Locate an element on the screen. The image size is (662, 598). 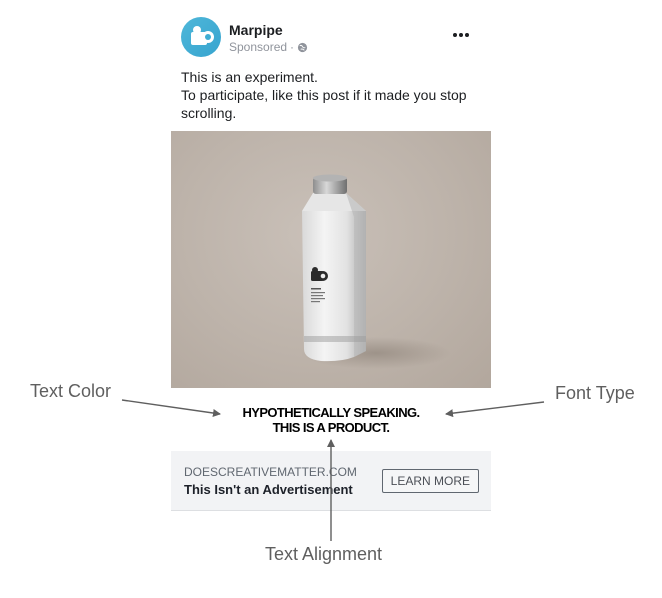
sponsored-line: Sponsored · is located at coordinates (268, 47).